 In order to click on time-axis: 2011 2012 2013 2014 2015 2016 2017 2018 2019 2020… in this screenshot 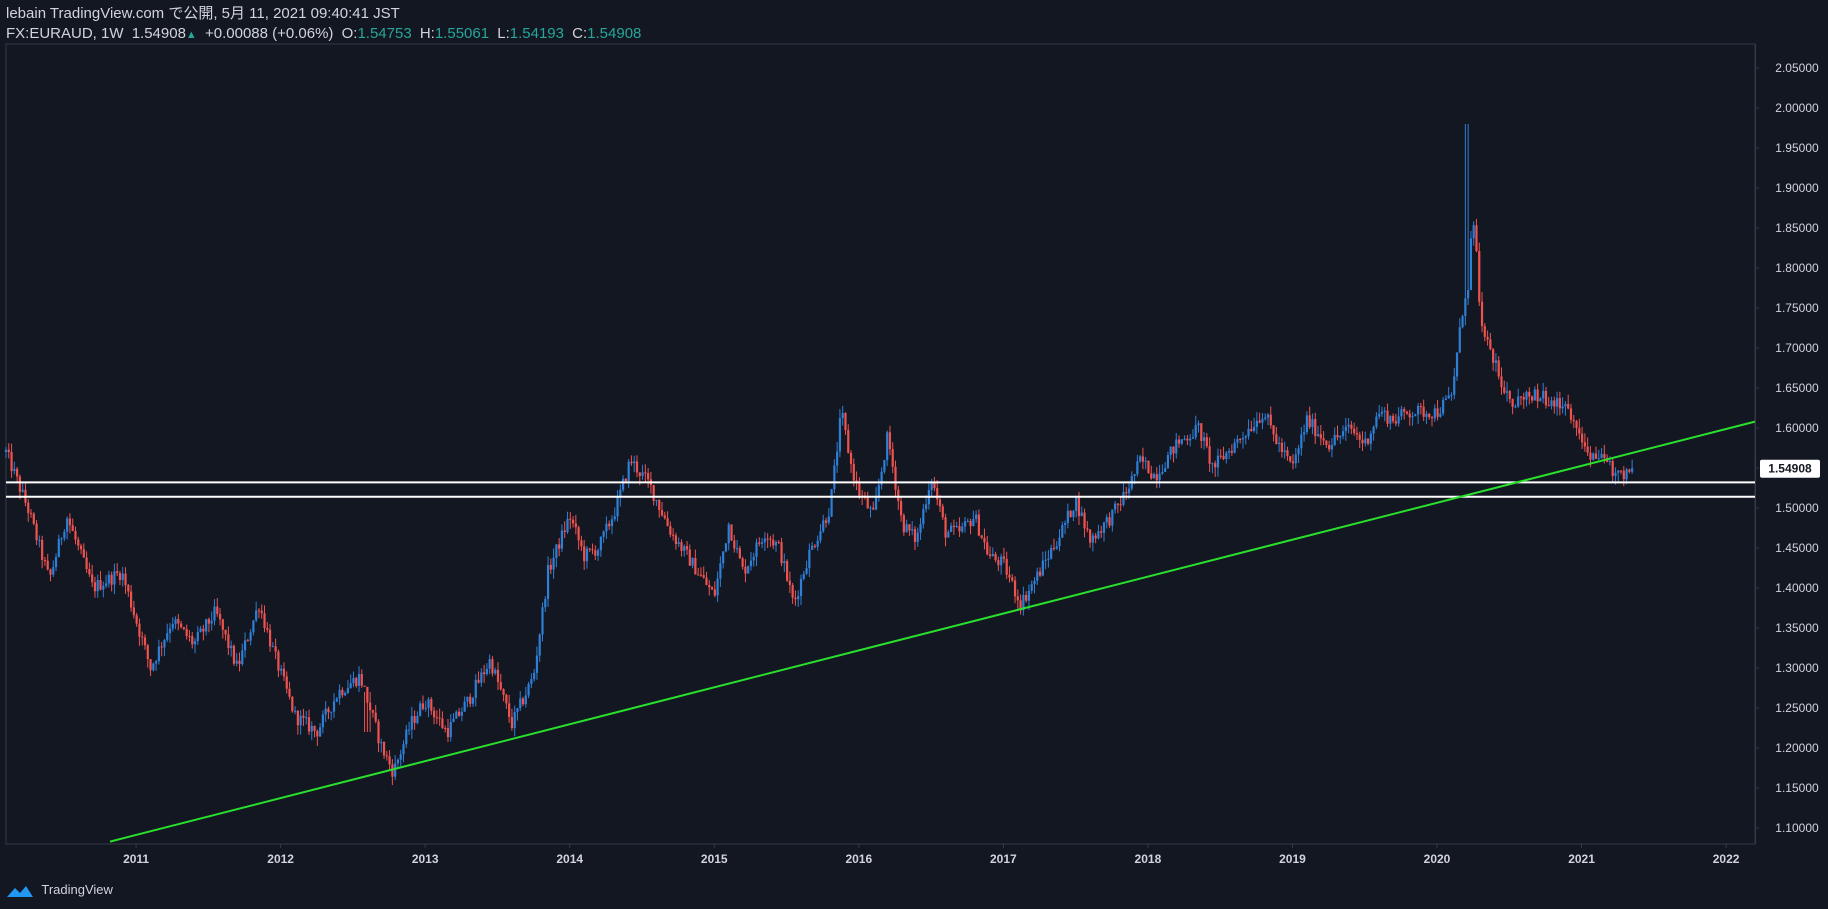, I will do `click(931, 855)`.